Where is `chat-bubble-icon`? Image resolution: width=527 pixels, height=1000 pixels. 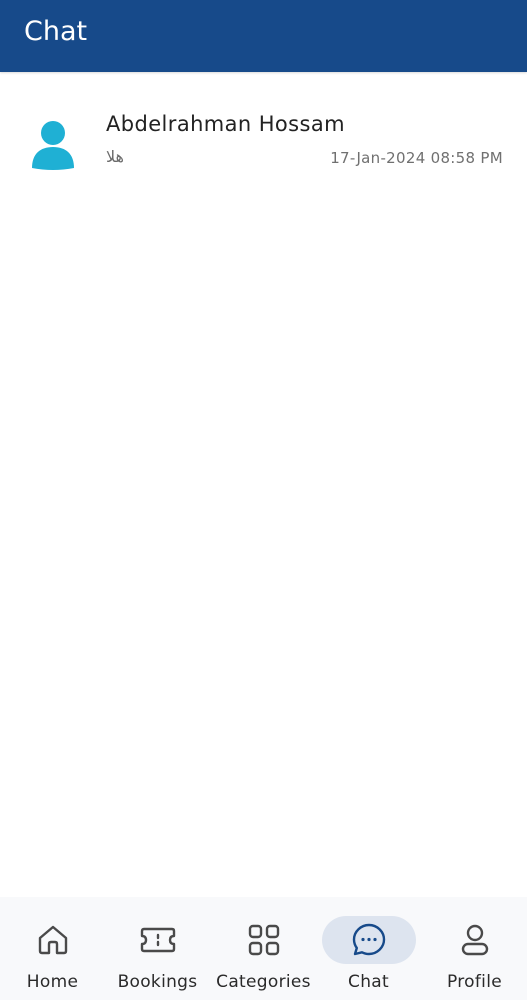 chat-bubble-icon is located at coordinates (368, 939).